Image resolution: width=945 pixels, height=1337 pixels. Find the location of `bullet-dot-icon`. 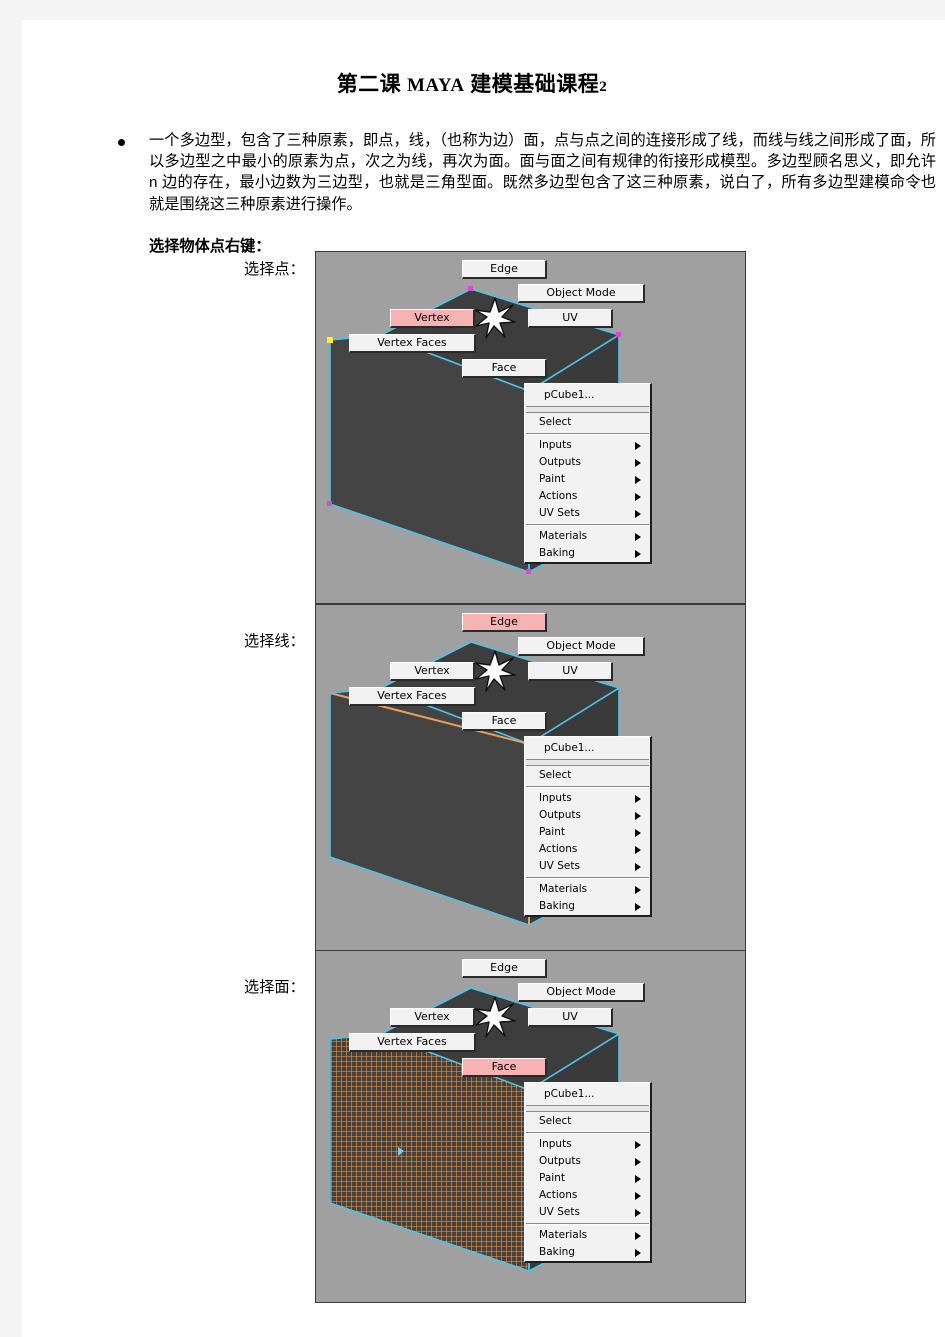

bullet-dot-icon is located at coordinates (121, 142).